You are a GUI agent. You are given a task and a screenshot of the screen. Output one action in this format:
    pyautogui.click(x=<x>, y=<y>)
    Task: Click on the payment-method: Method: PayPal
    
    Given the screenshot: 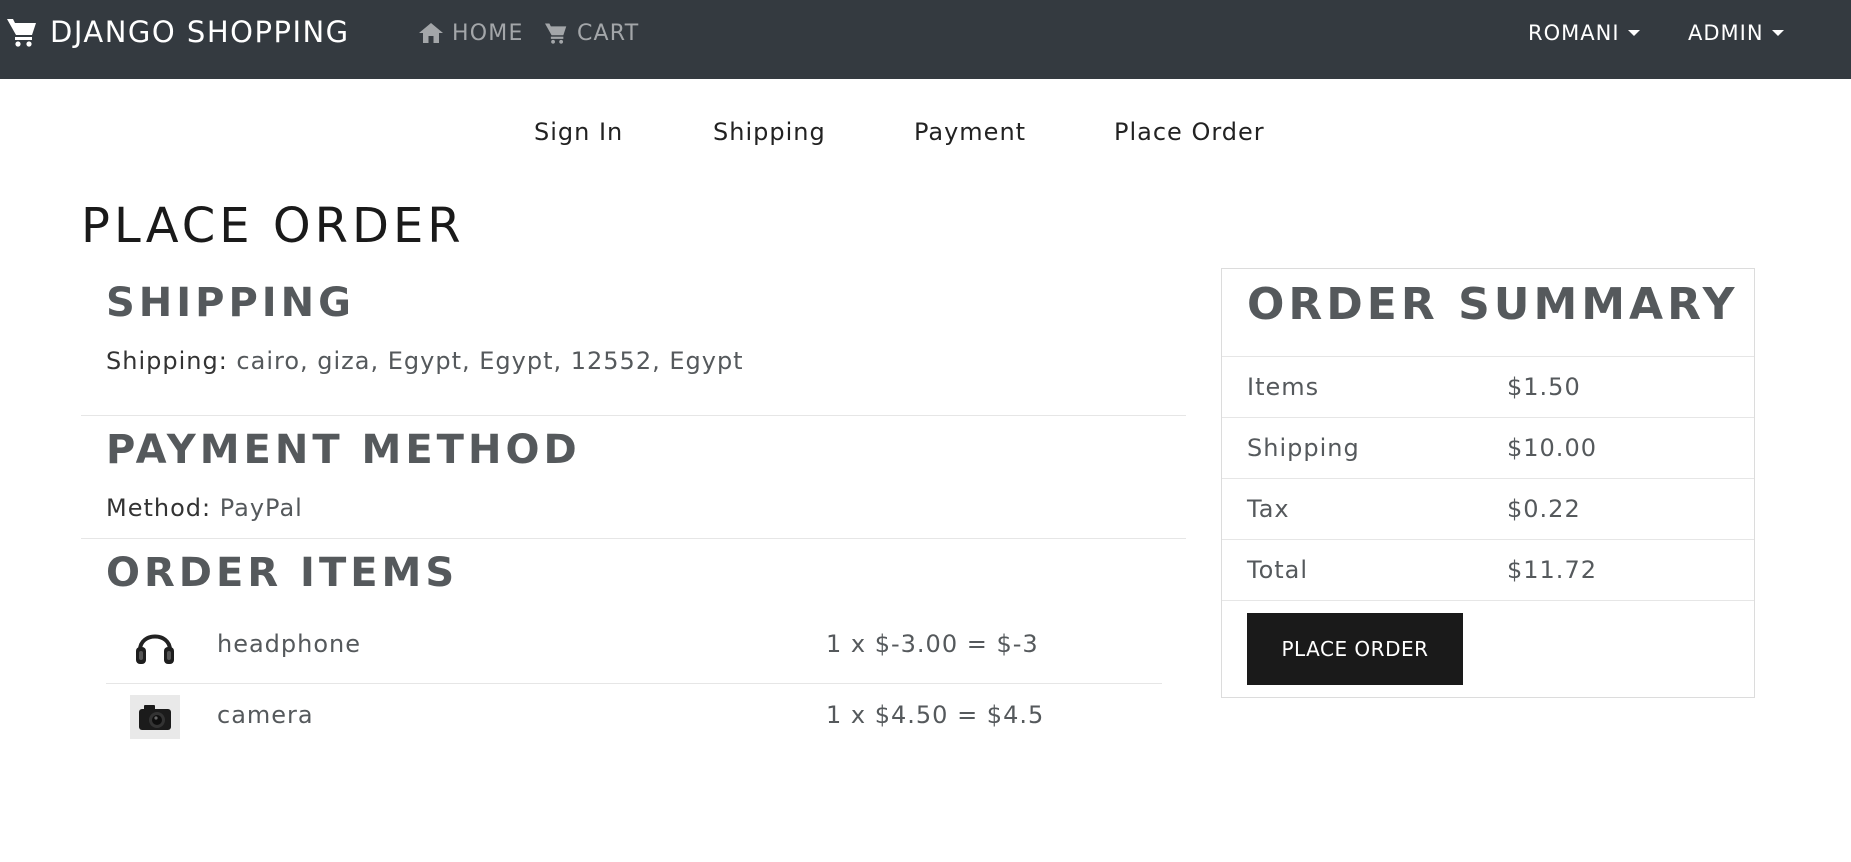 What is the action you would take?
    pyautogui.click(x=204, y=508)
    